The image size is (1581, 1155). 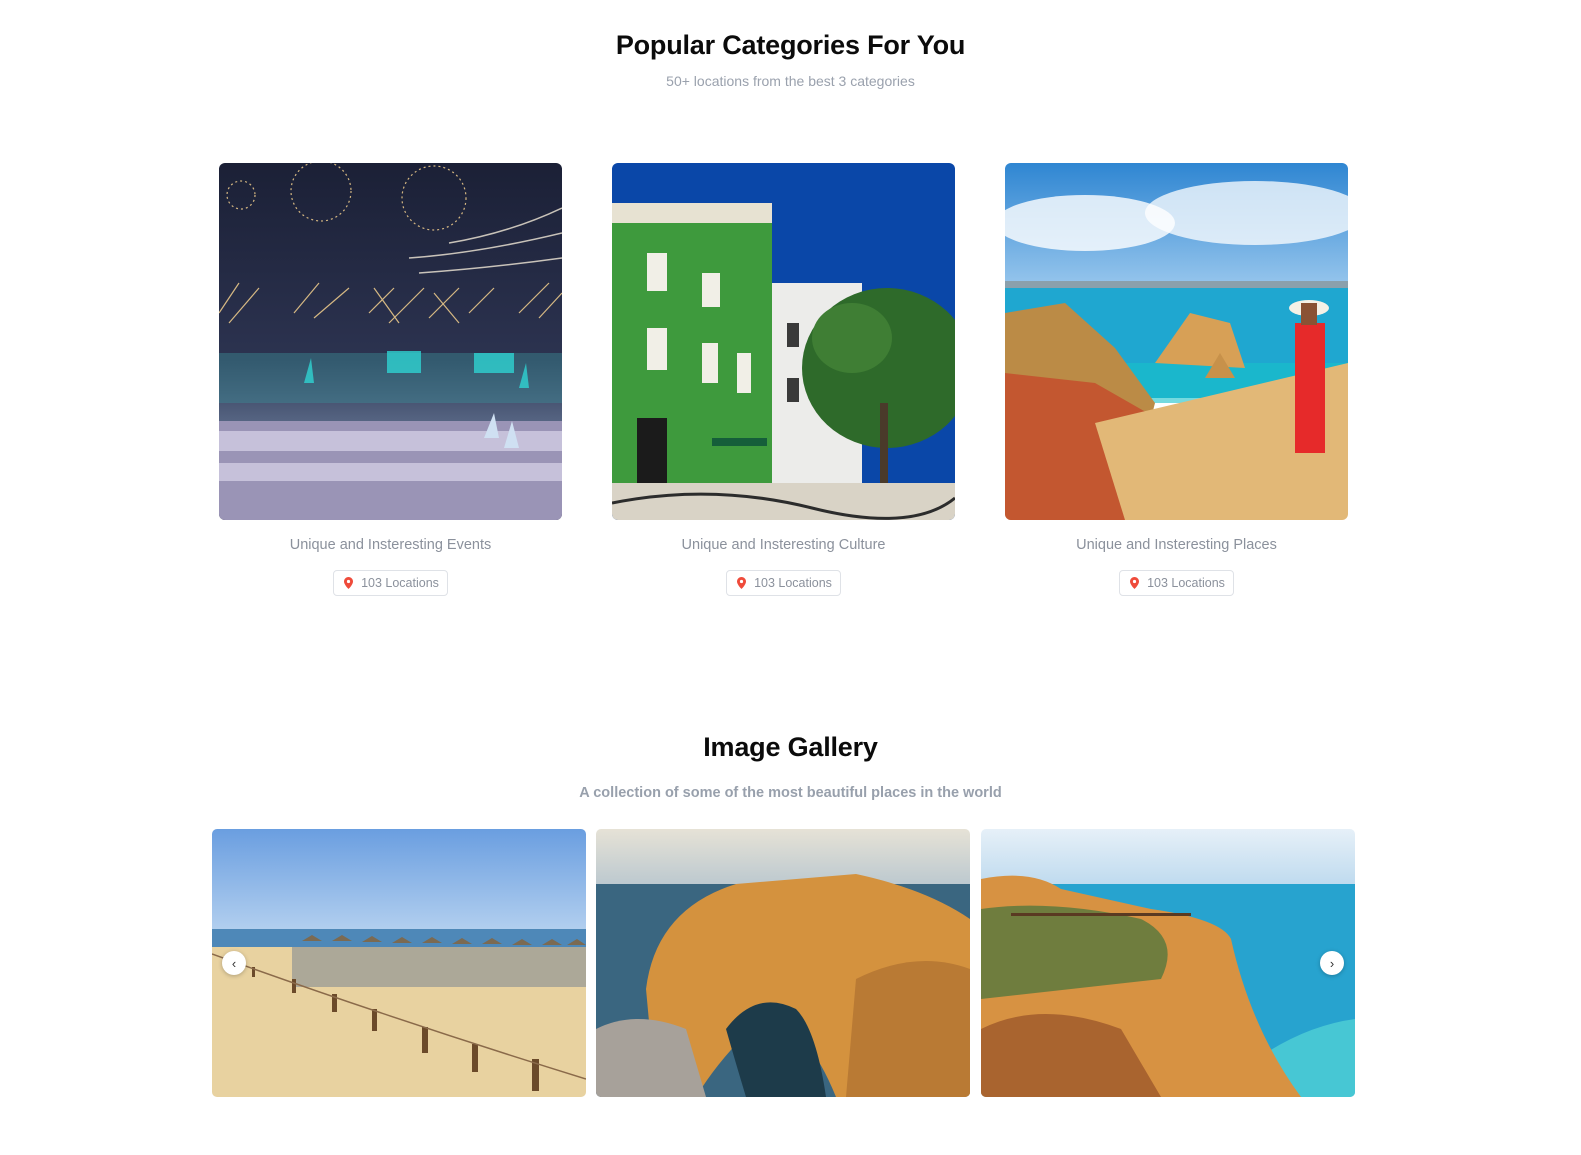 I want to click on green-tiled-building-image, so click(x=783, y=341).